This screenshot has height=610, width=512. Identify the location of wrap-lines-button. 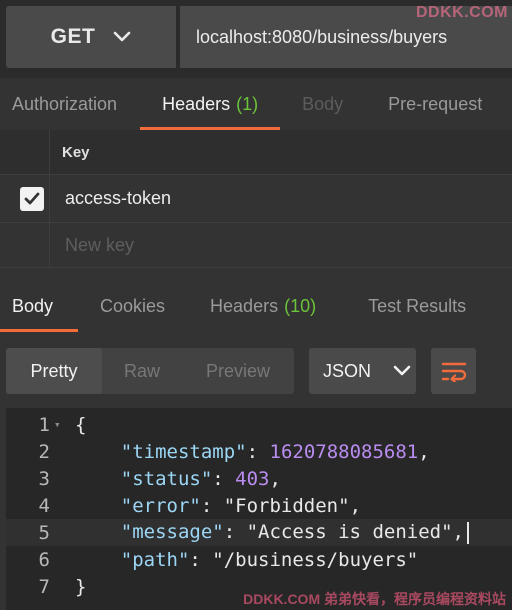
(453, 371).